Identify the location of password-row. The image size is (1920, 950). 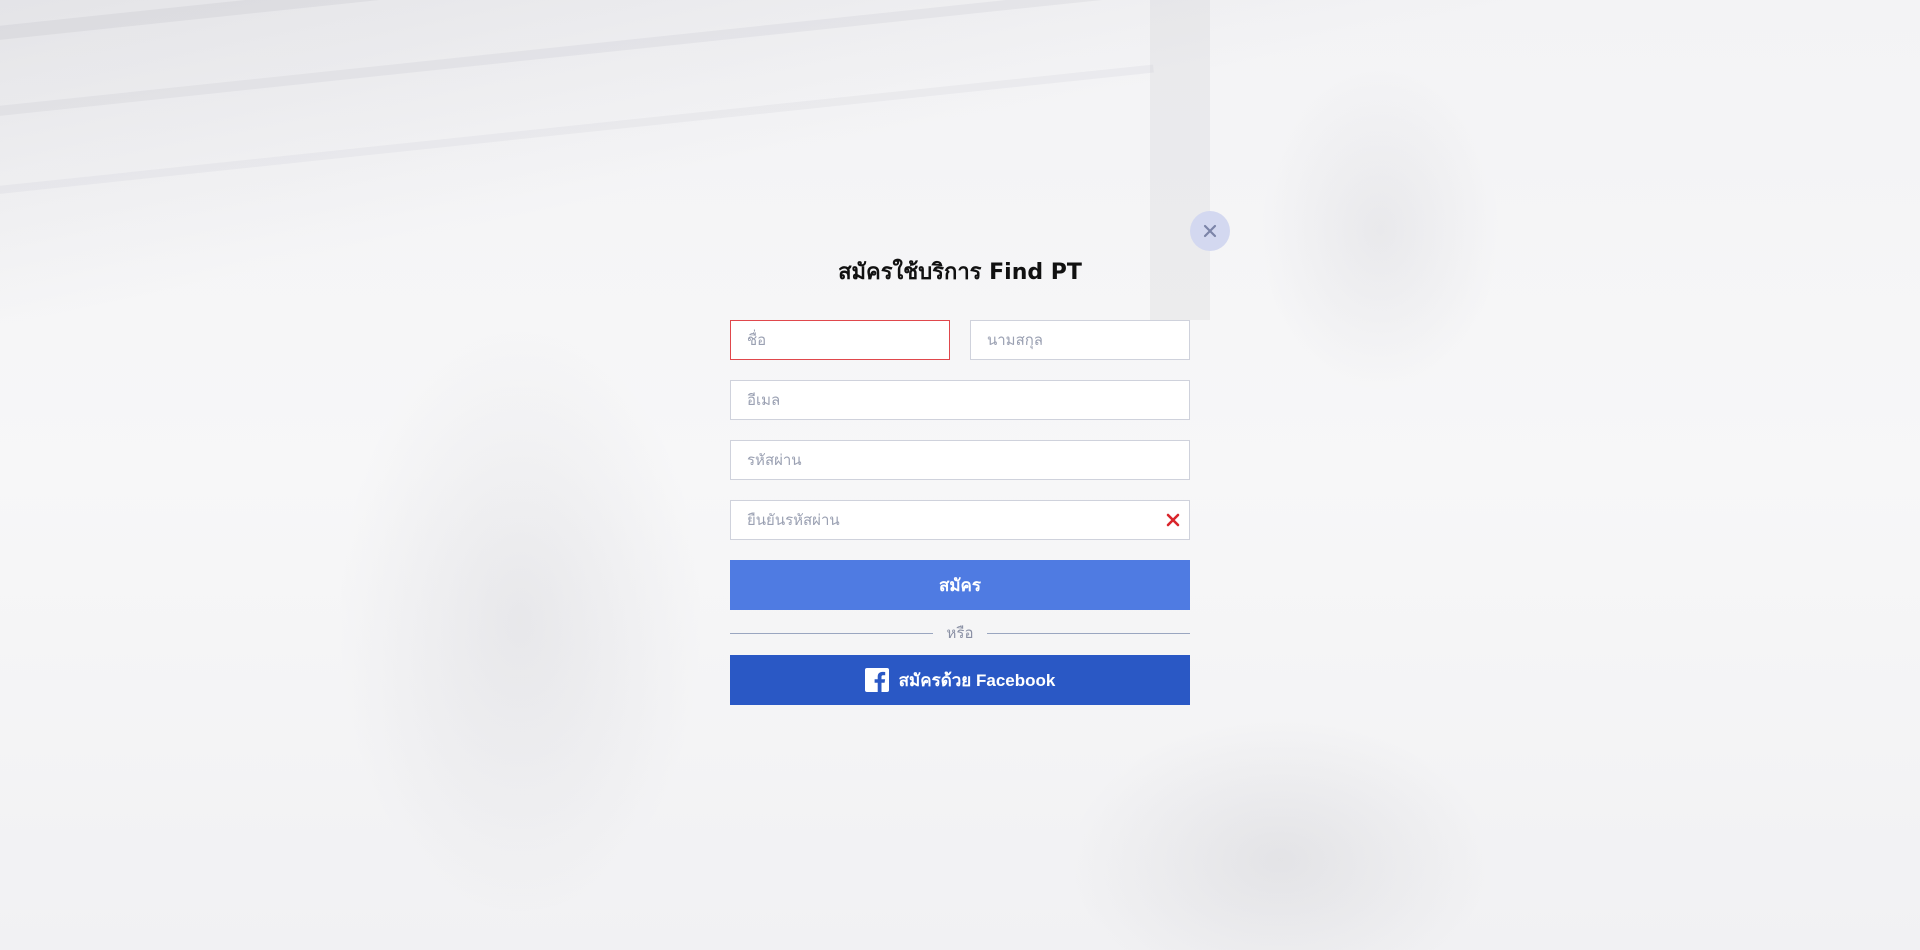
(960, 460).